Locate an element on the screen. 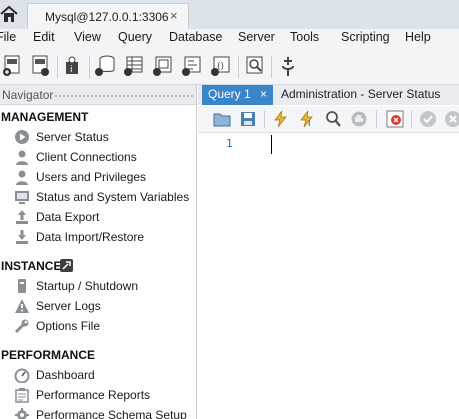  home-icon is located at coordinates (10, 14).